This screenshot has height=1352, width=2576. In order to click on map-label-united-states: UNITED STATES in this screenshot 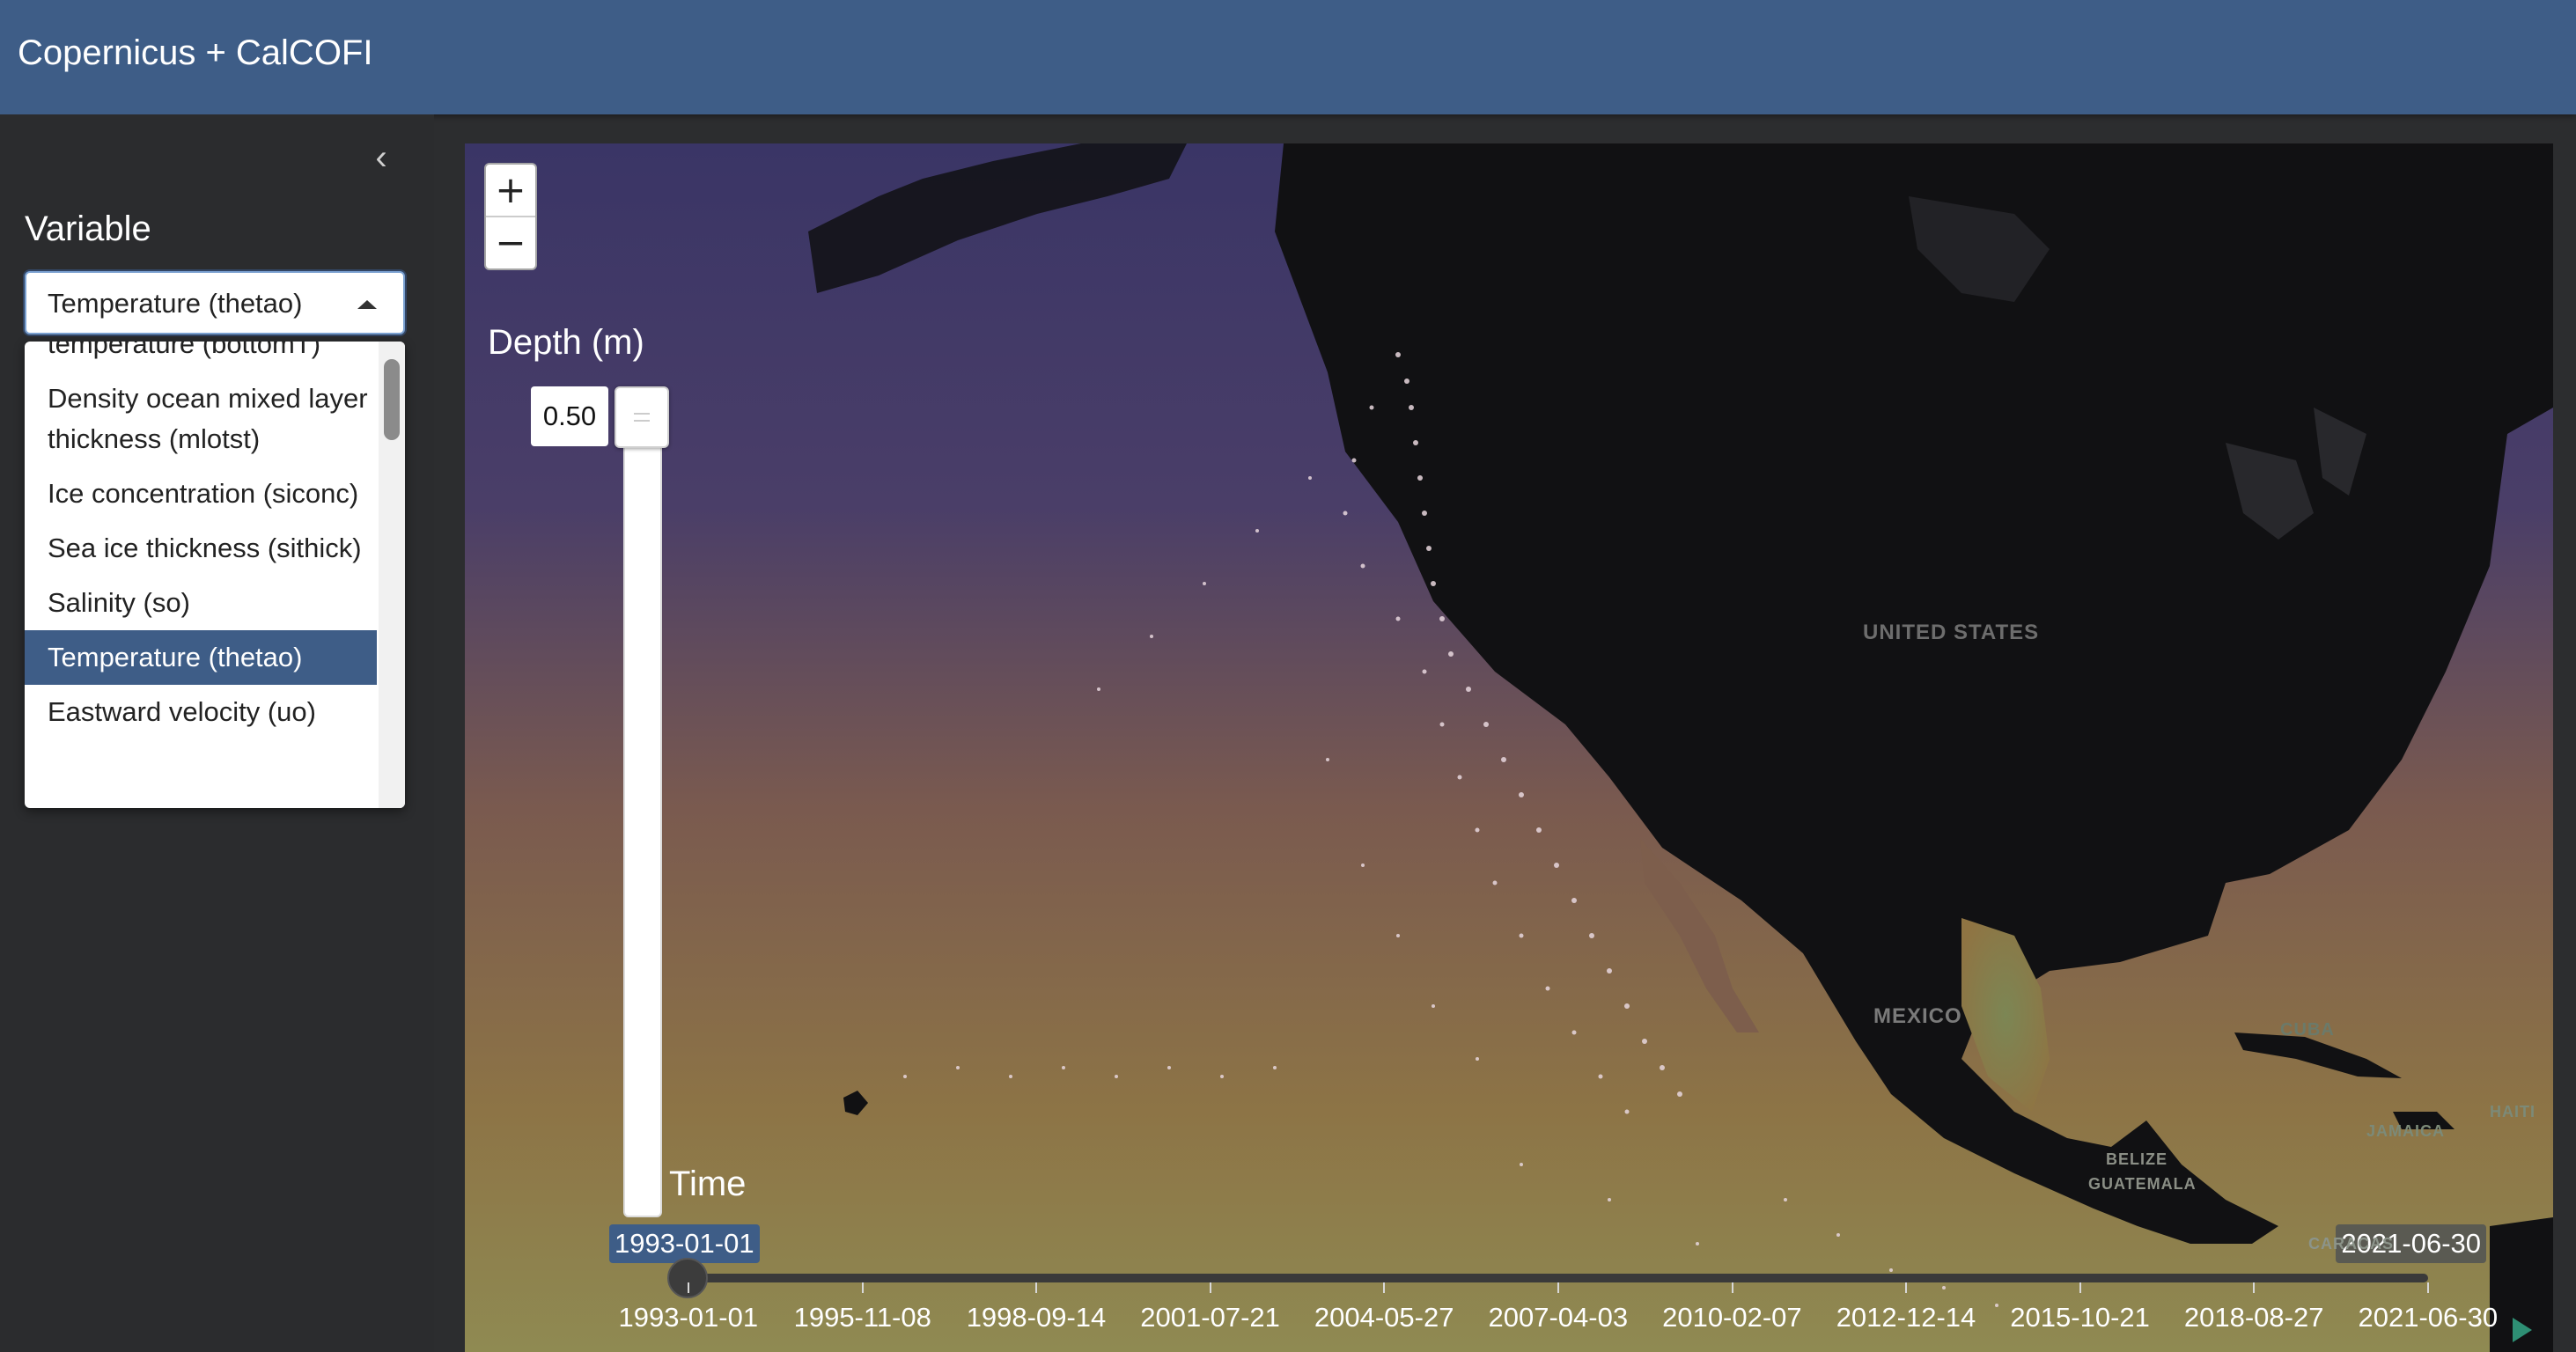, I will do `click(1951, 633)`.